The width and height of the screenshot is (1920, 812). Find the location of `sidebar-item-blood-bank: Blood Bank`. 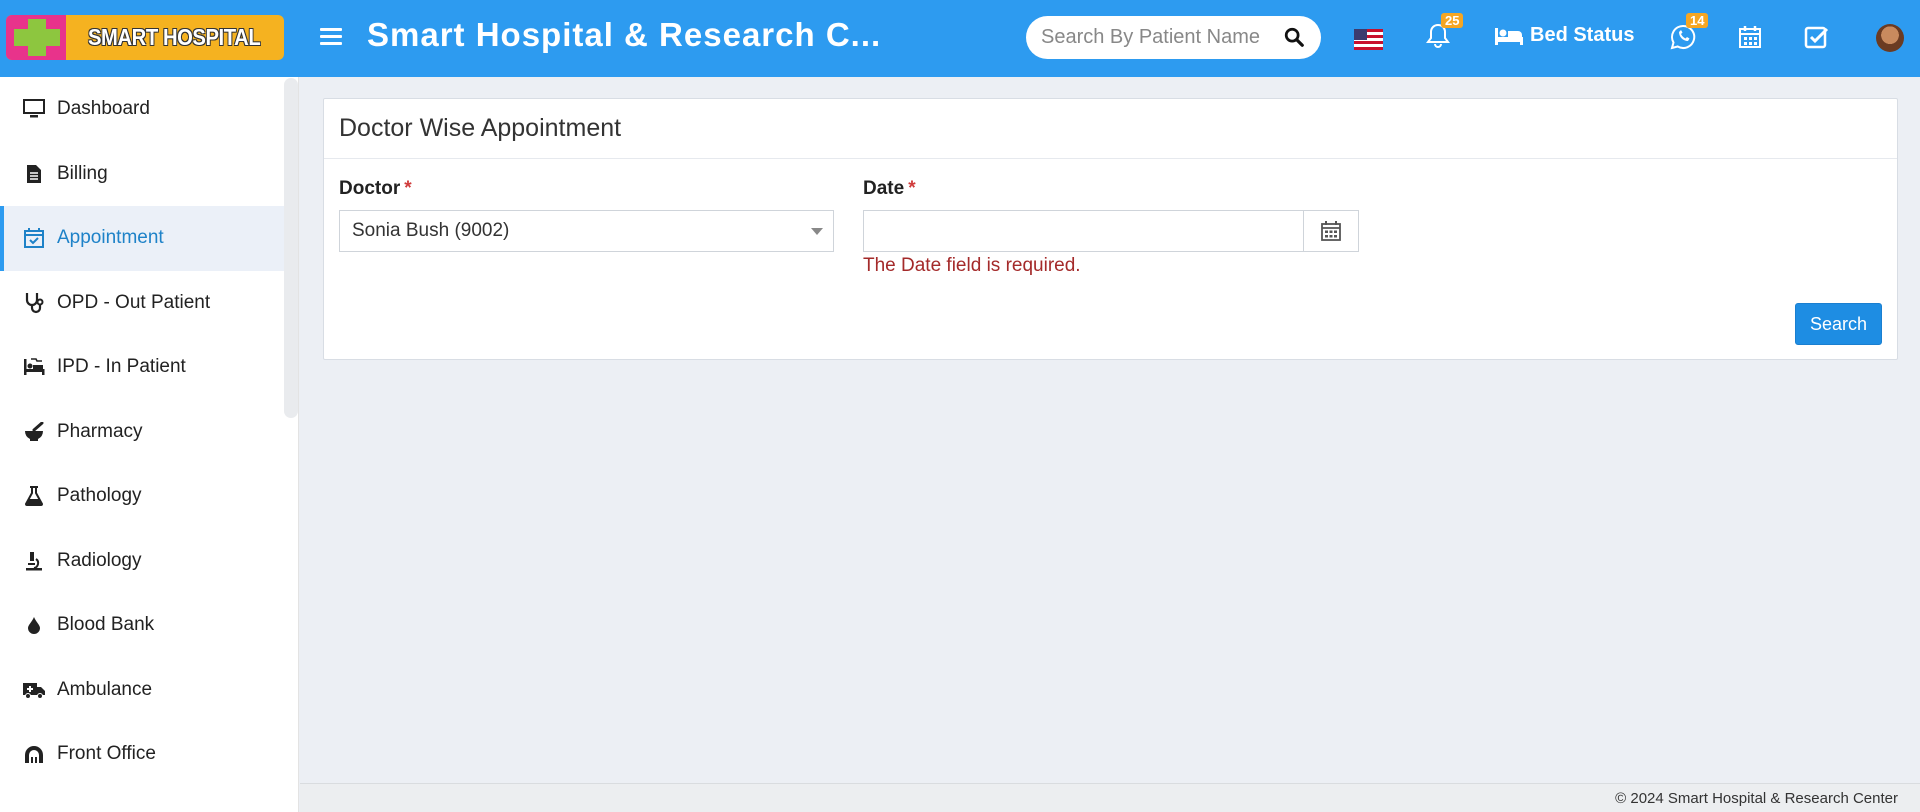

sidebar-item-blood-bank: Blood Bank is located at coordinates (149, 625).